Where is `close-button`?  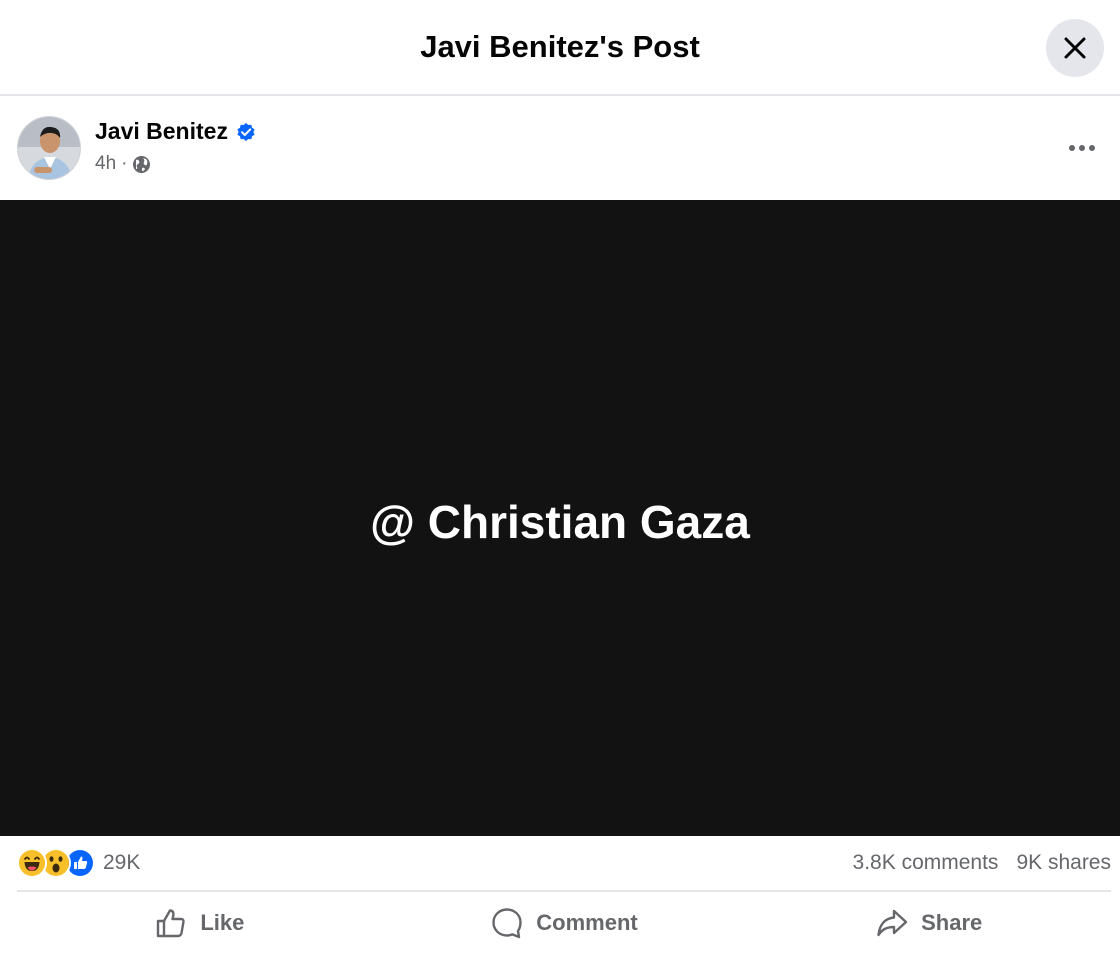 close-button is located at coordinates (1075, 48).